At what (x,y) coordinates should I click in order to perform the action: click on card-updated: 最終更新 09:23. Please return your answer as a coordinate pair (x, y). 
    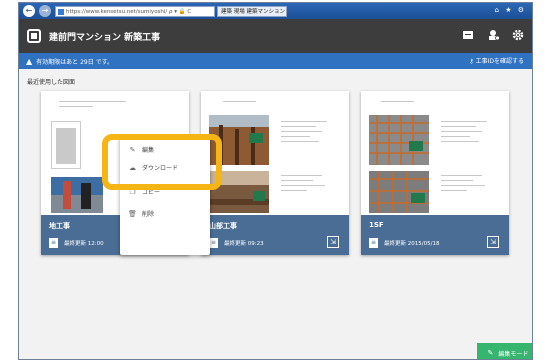
    Looking at the image, I should click on (244, 244).